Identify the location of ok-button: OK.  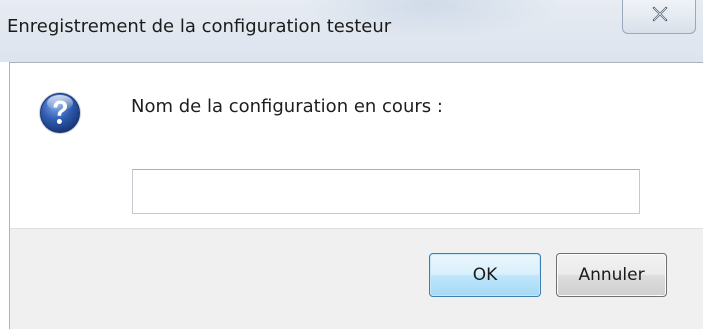
(485, 275).